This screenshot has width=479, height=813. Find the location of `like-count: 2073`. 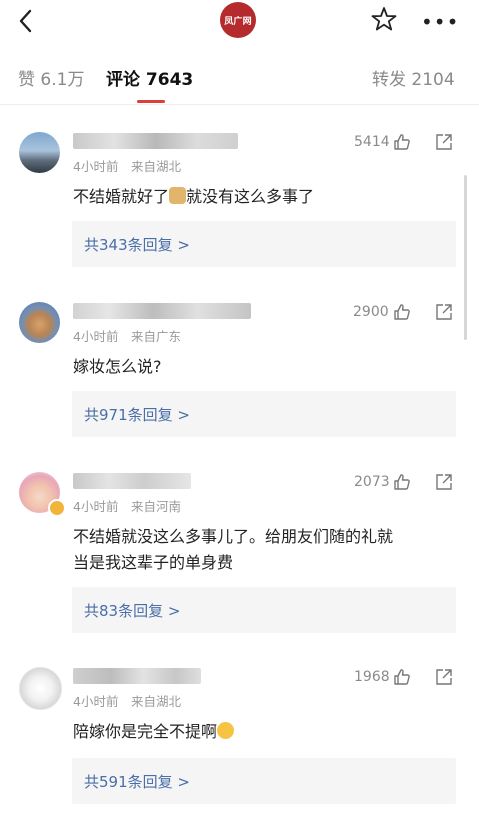

like-count: 2073 is located at coordinates (372, 482).